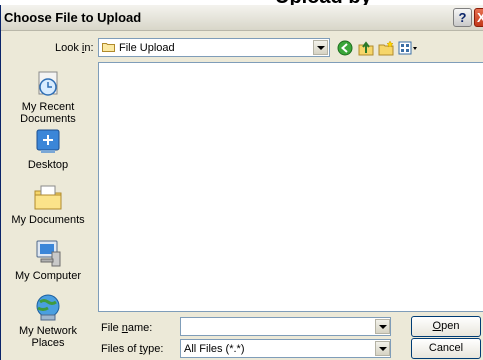  What do you see at coordinates (285, 326) in the screenshot?
I see `file-name-input` at bounding box center [285, 326].